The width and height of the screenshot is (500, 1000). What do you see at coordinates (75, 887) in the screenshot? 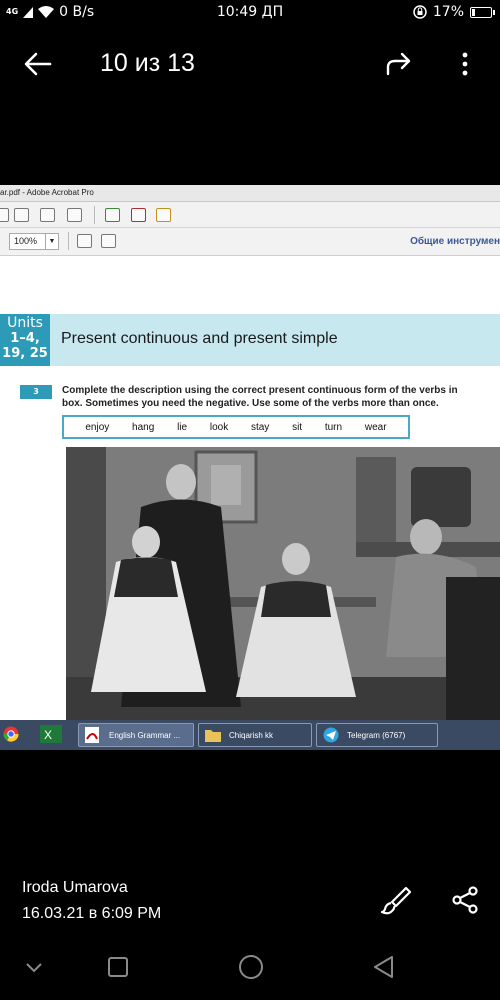
I see `author-name: Iroda Umarova` at bounding box center [75, 887].